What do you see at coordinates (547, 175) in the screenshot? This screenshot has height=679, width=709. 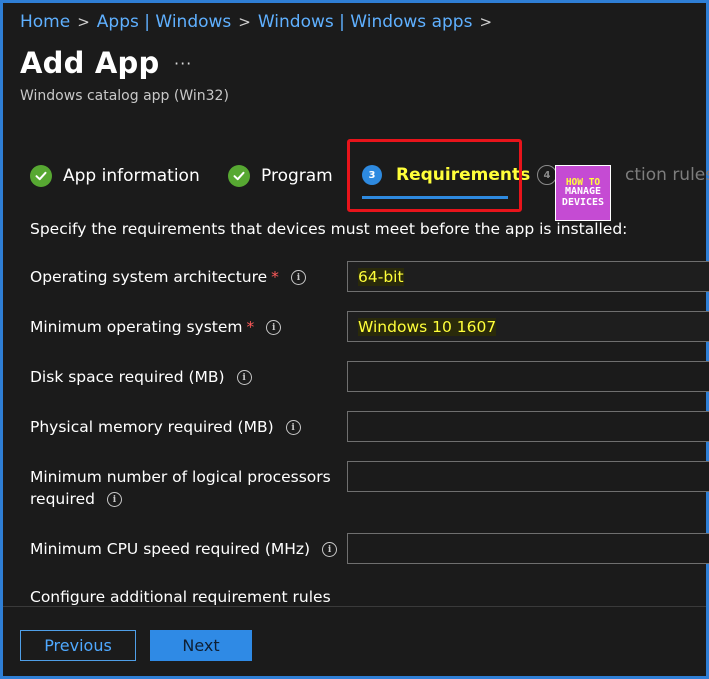 I see `step-number: 4` at bounding box center [547, 175].